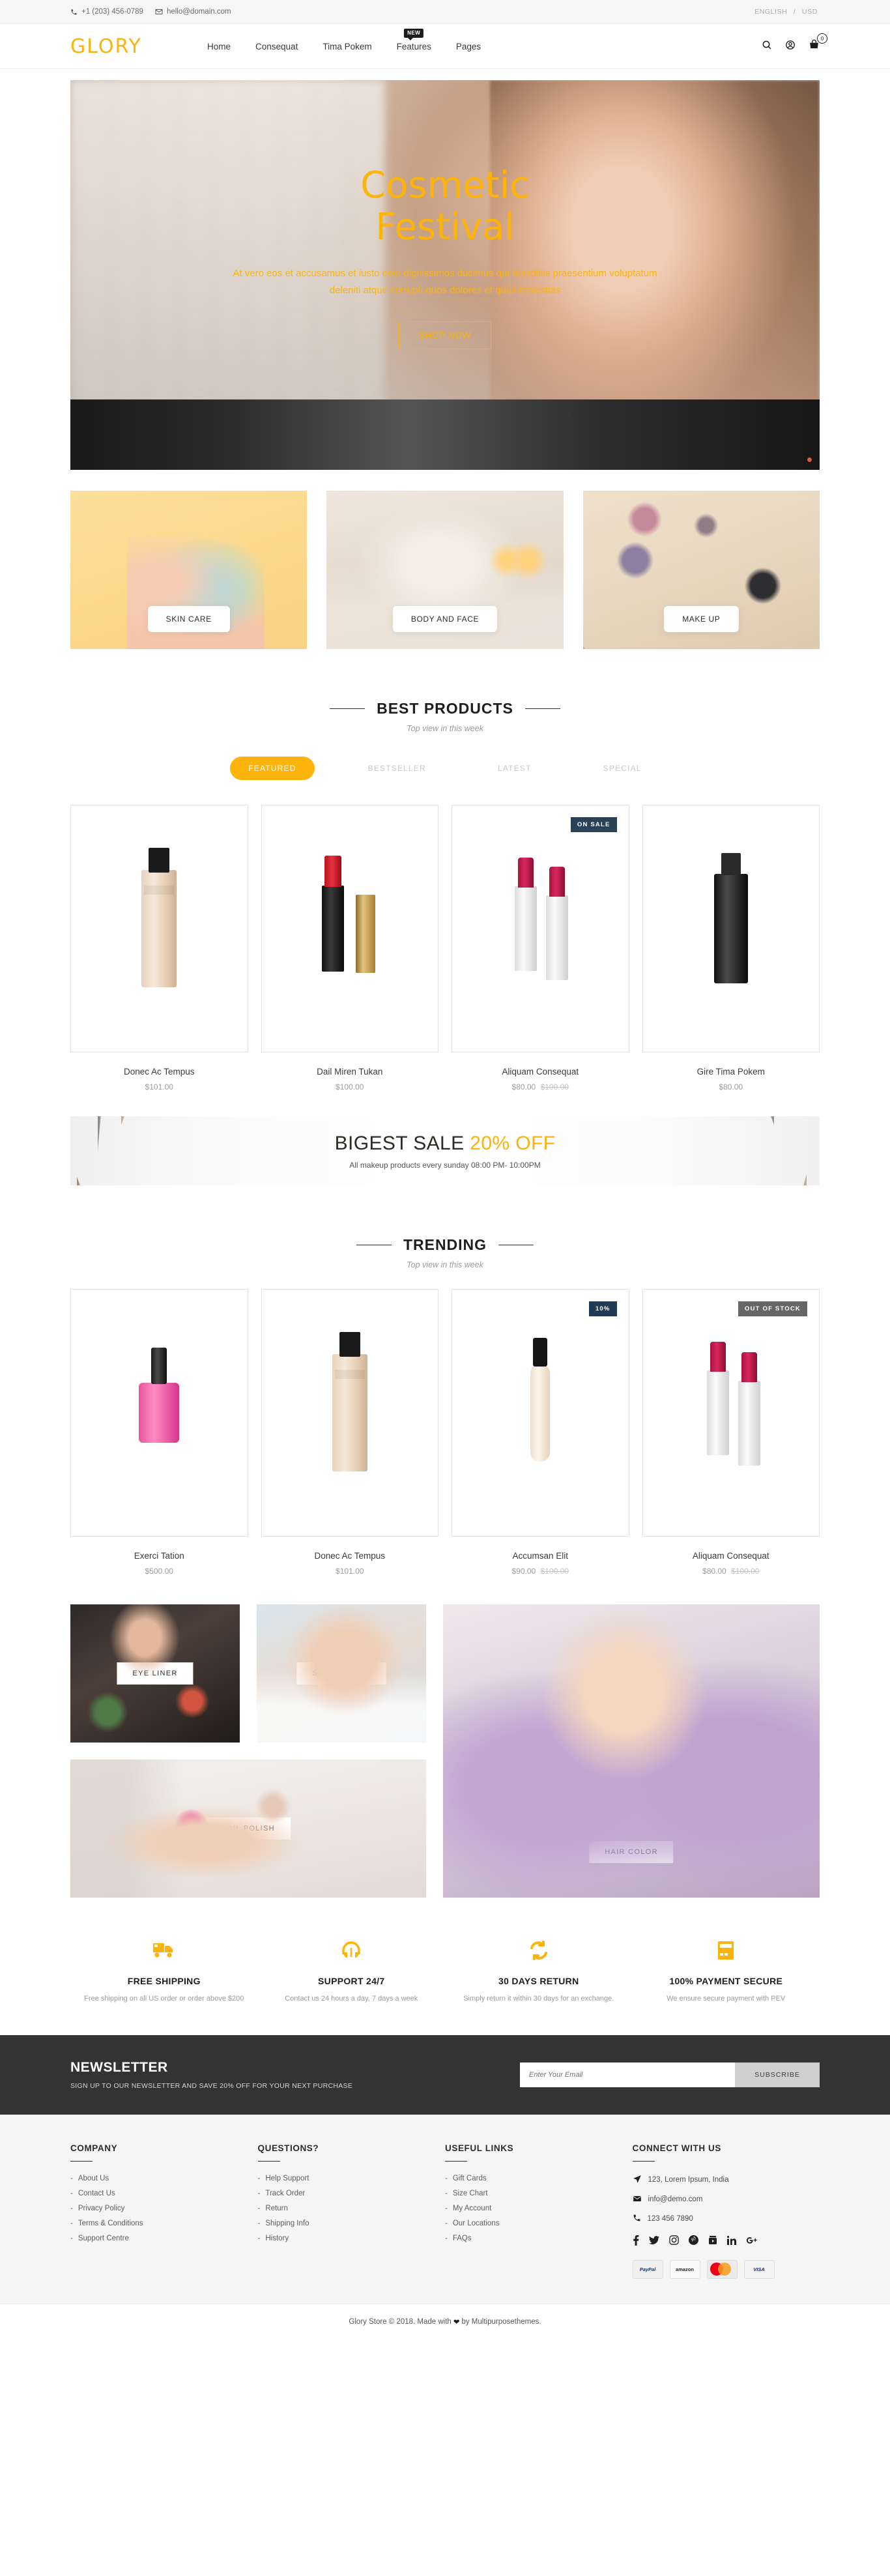 This screenshot has width=890, height=2576. What do you see at coordinates (470, 2178) in the screenshot?
I see `footer-link: Gift Cards` at bounding box center [470, 2178].